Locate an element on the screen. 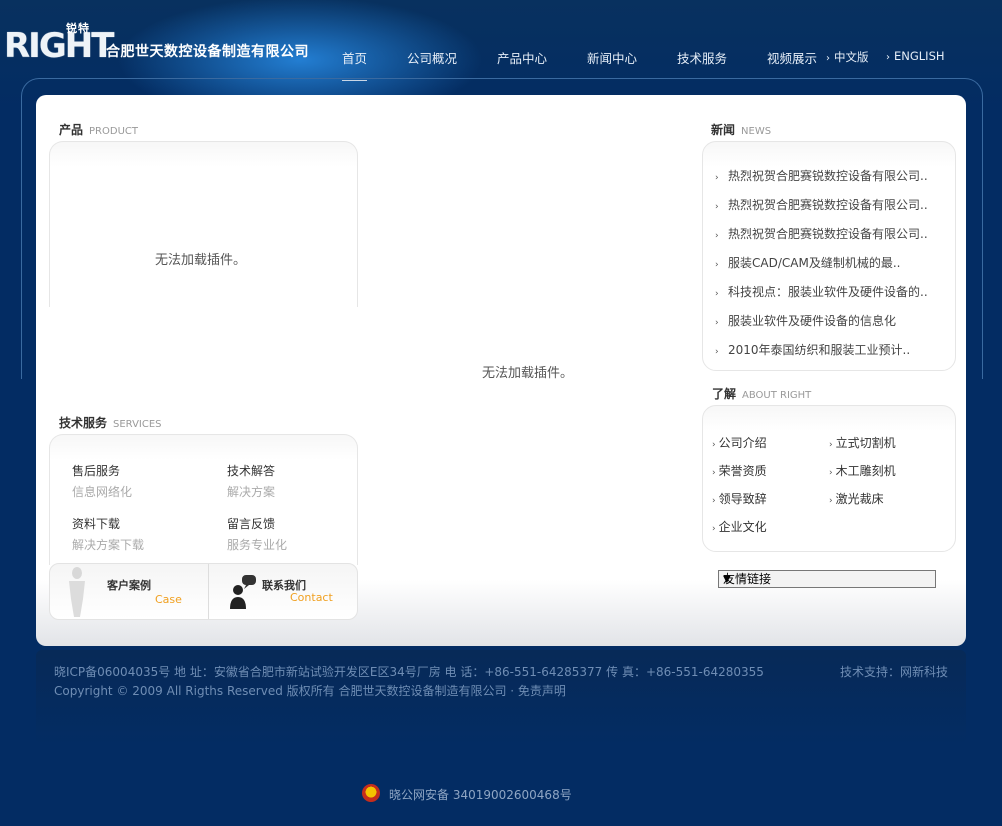 The height and width of the screenshot is (826, 1002). footer-tech-support-link: 技术支持：网新科技 is located at coordinates (894, 671).